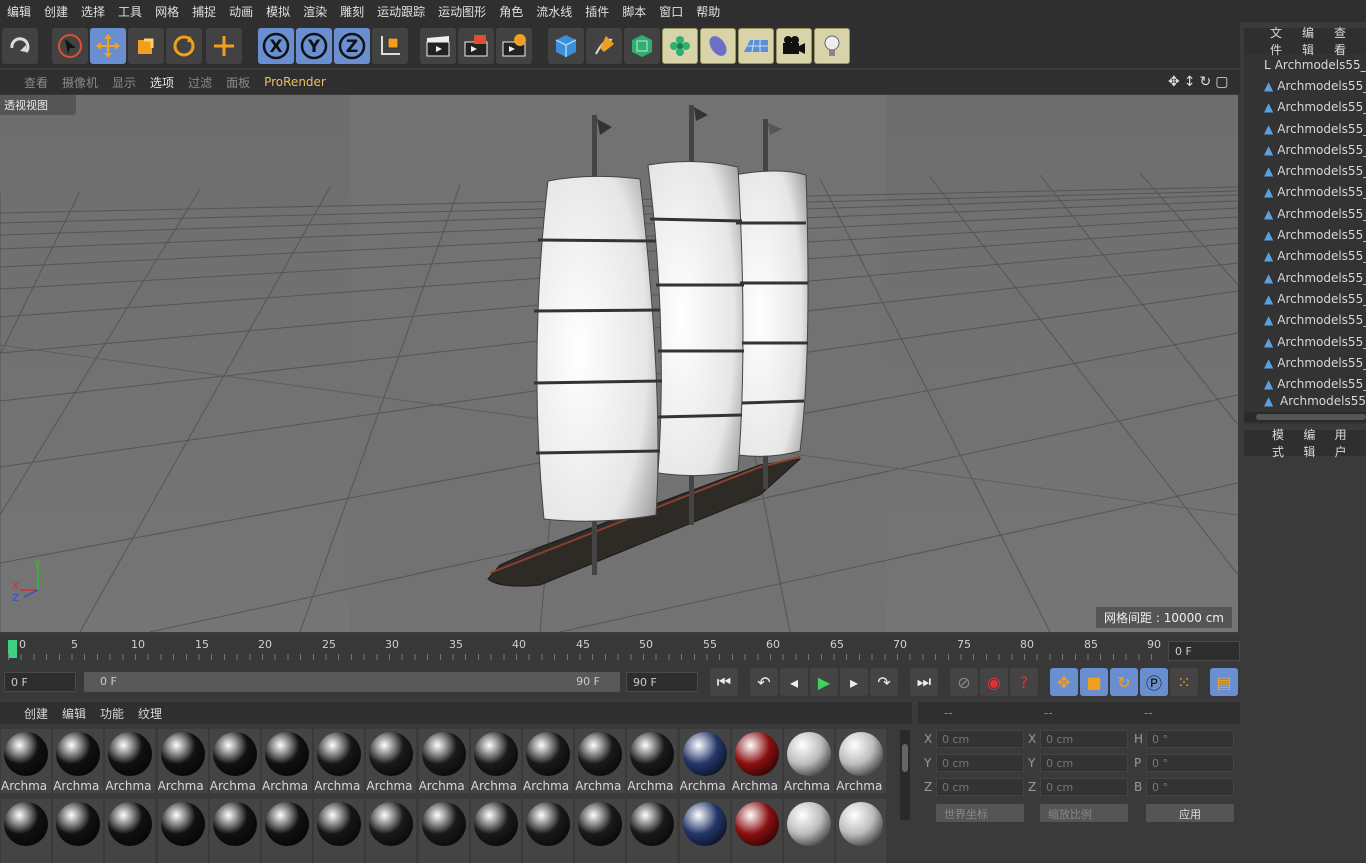 The width and height of the screenshot is (1366, 863). What do you see at coordinates (36, 713) in the screenshot?
I see `material-menu-create: 创建` at bounding box center [36, 713].